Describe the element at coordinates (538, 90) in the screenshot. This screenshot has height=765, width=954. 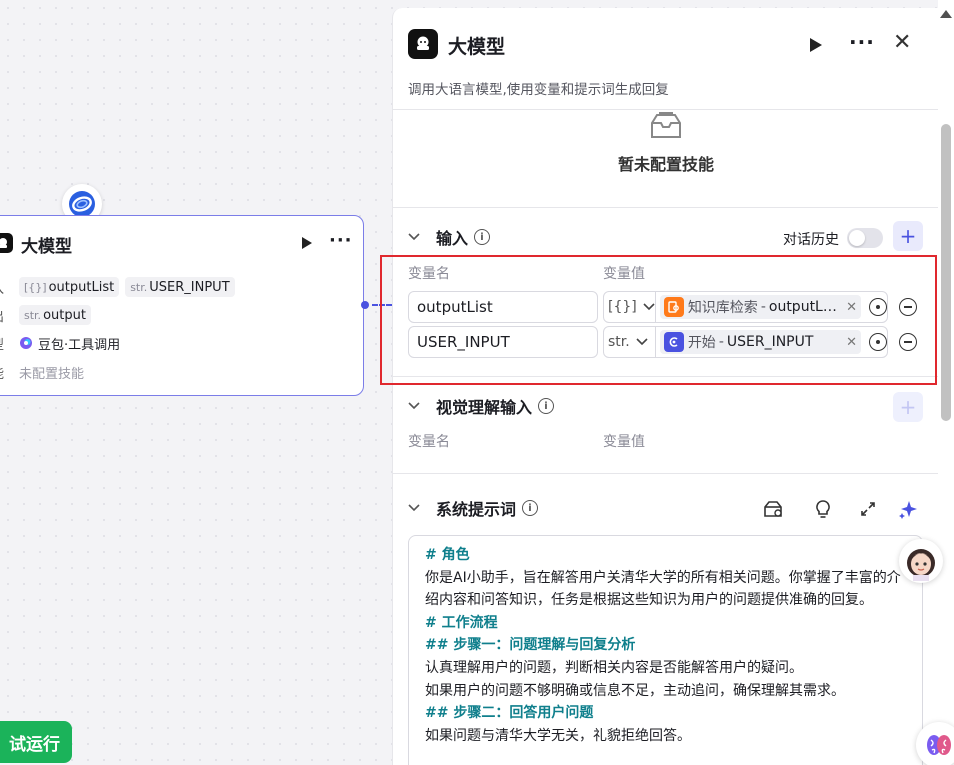
I see `panel-description: 调用大语言模型,使用变量和提示词生成回复` at that location.